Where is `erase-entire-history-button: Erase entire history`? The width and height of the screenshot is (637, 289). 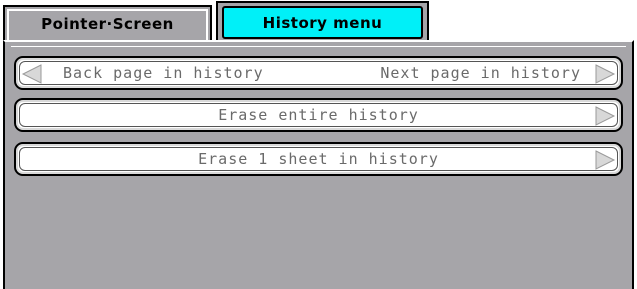
erase-entire-history-button: Erase entire history is located at coordinates (318, 115).